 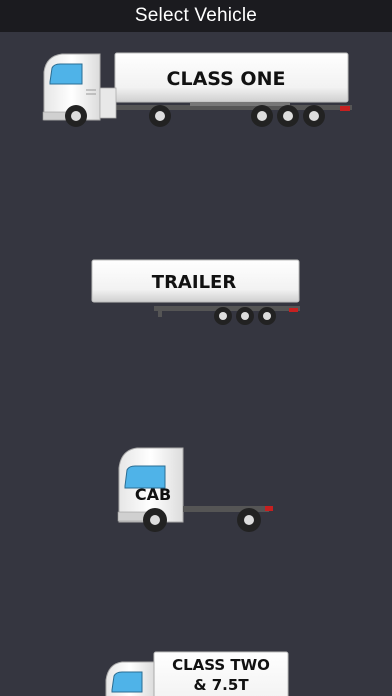 What do you see at coordinates (153, 494) in the screenshot?
I see `cab-label: CAB` at bounding box center [153, 494].